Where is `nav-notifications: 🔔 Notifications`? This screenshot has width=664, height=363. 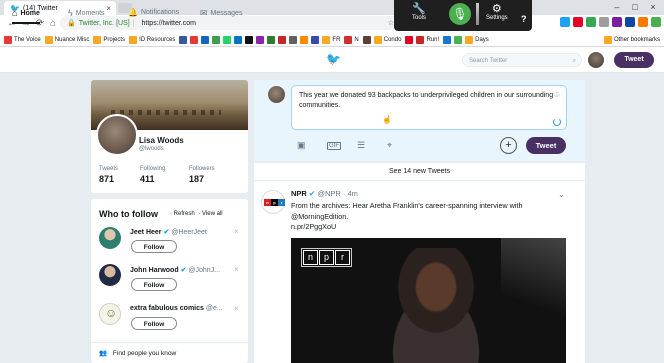
nav-notifications: 🔔 Notifications is located at coordinates (153, 12).